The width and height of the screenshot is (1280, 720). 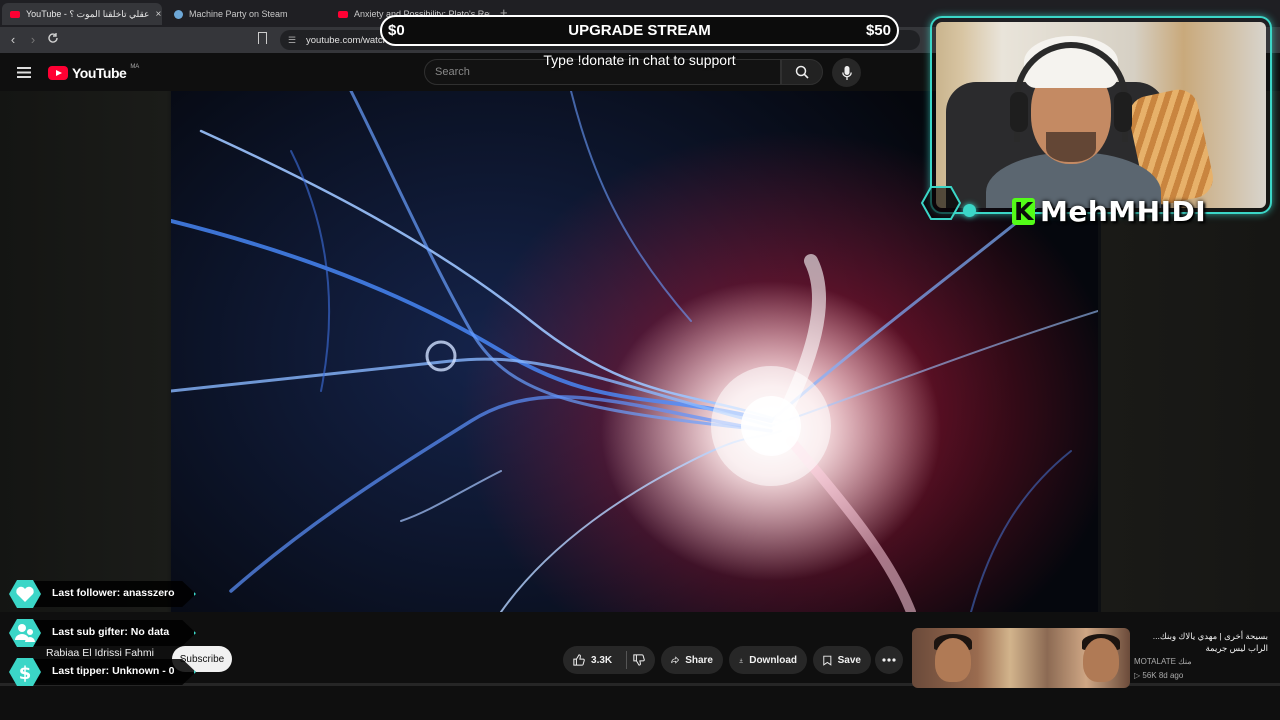 I want to click on last-sub-gifter-widget: Last sub gifter: No data, so click(x=102, y=633).